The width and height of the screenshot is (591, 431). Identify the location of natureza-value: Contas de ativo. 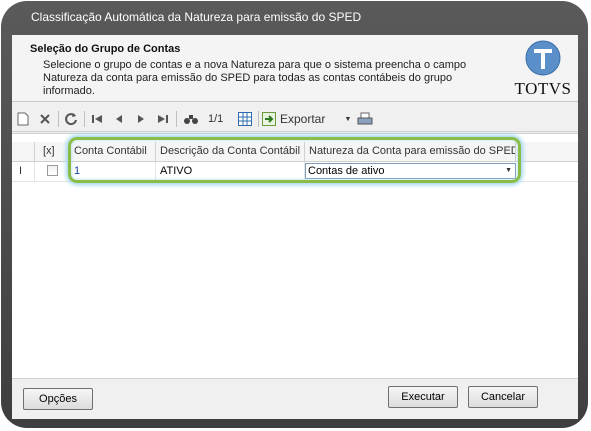
(346, 171).